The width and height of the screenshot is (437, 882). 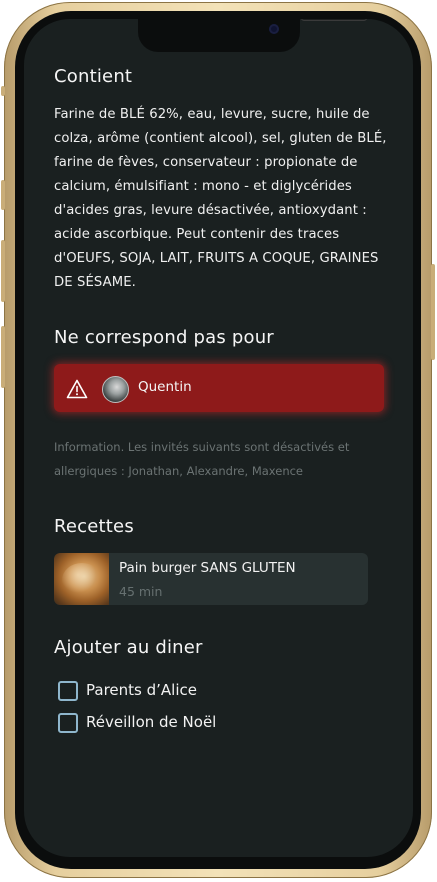 What do you see at coordinates (141, 591) in the screenshot?
I see `recipe-time: 45 min` at bounding box center [141, 591].